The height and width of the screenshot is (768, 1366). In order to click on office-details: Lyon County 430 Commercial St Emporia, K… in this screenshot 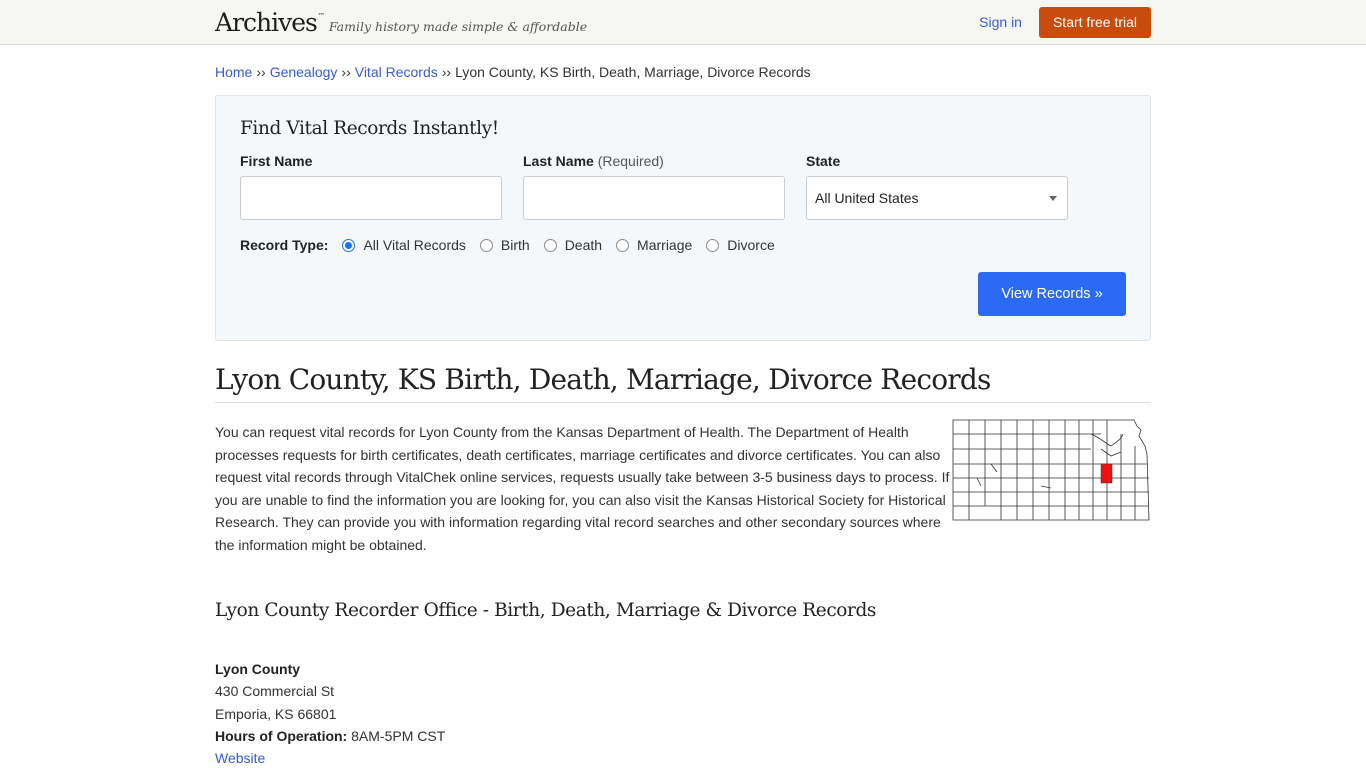, I will do `click(683, 713)`.